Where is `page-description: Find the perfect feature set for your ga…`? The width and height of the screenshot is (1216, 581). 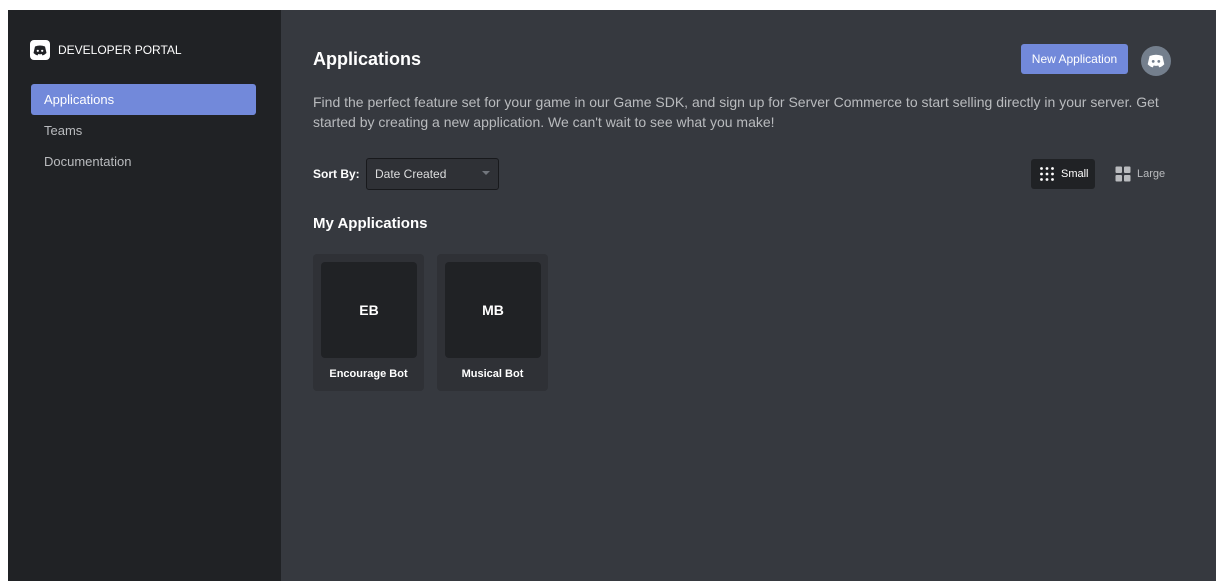
page-description: Find the perfect feature set for your ga… is located at coordinates (736, 112).